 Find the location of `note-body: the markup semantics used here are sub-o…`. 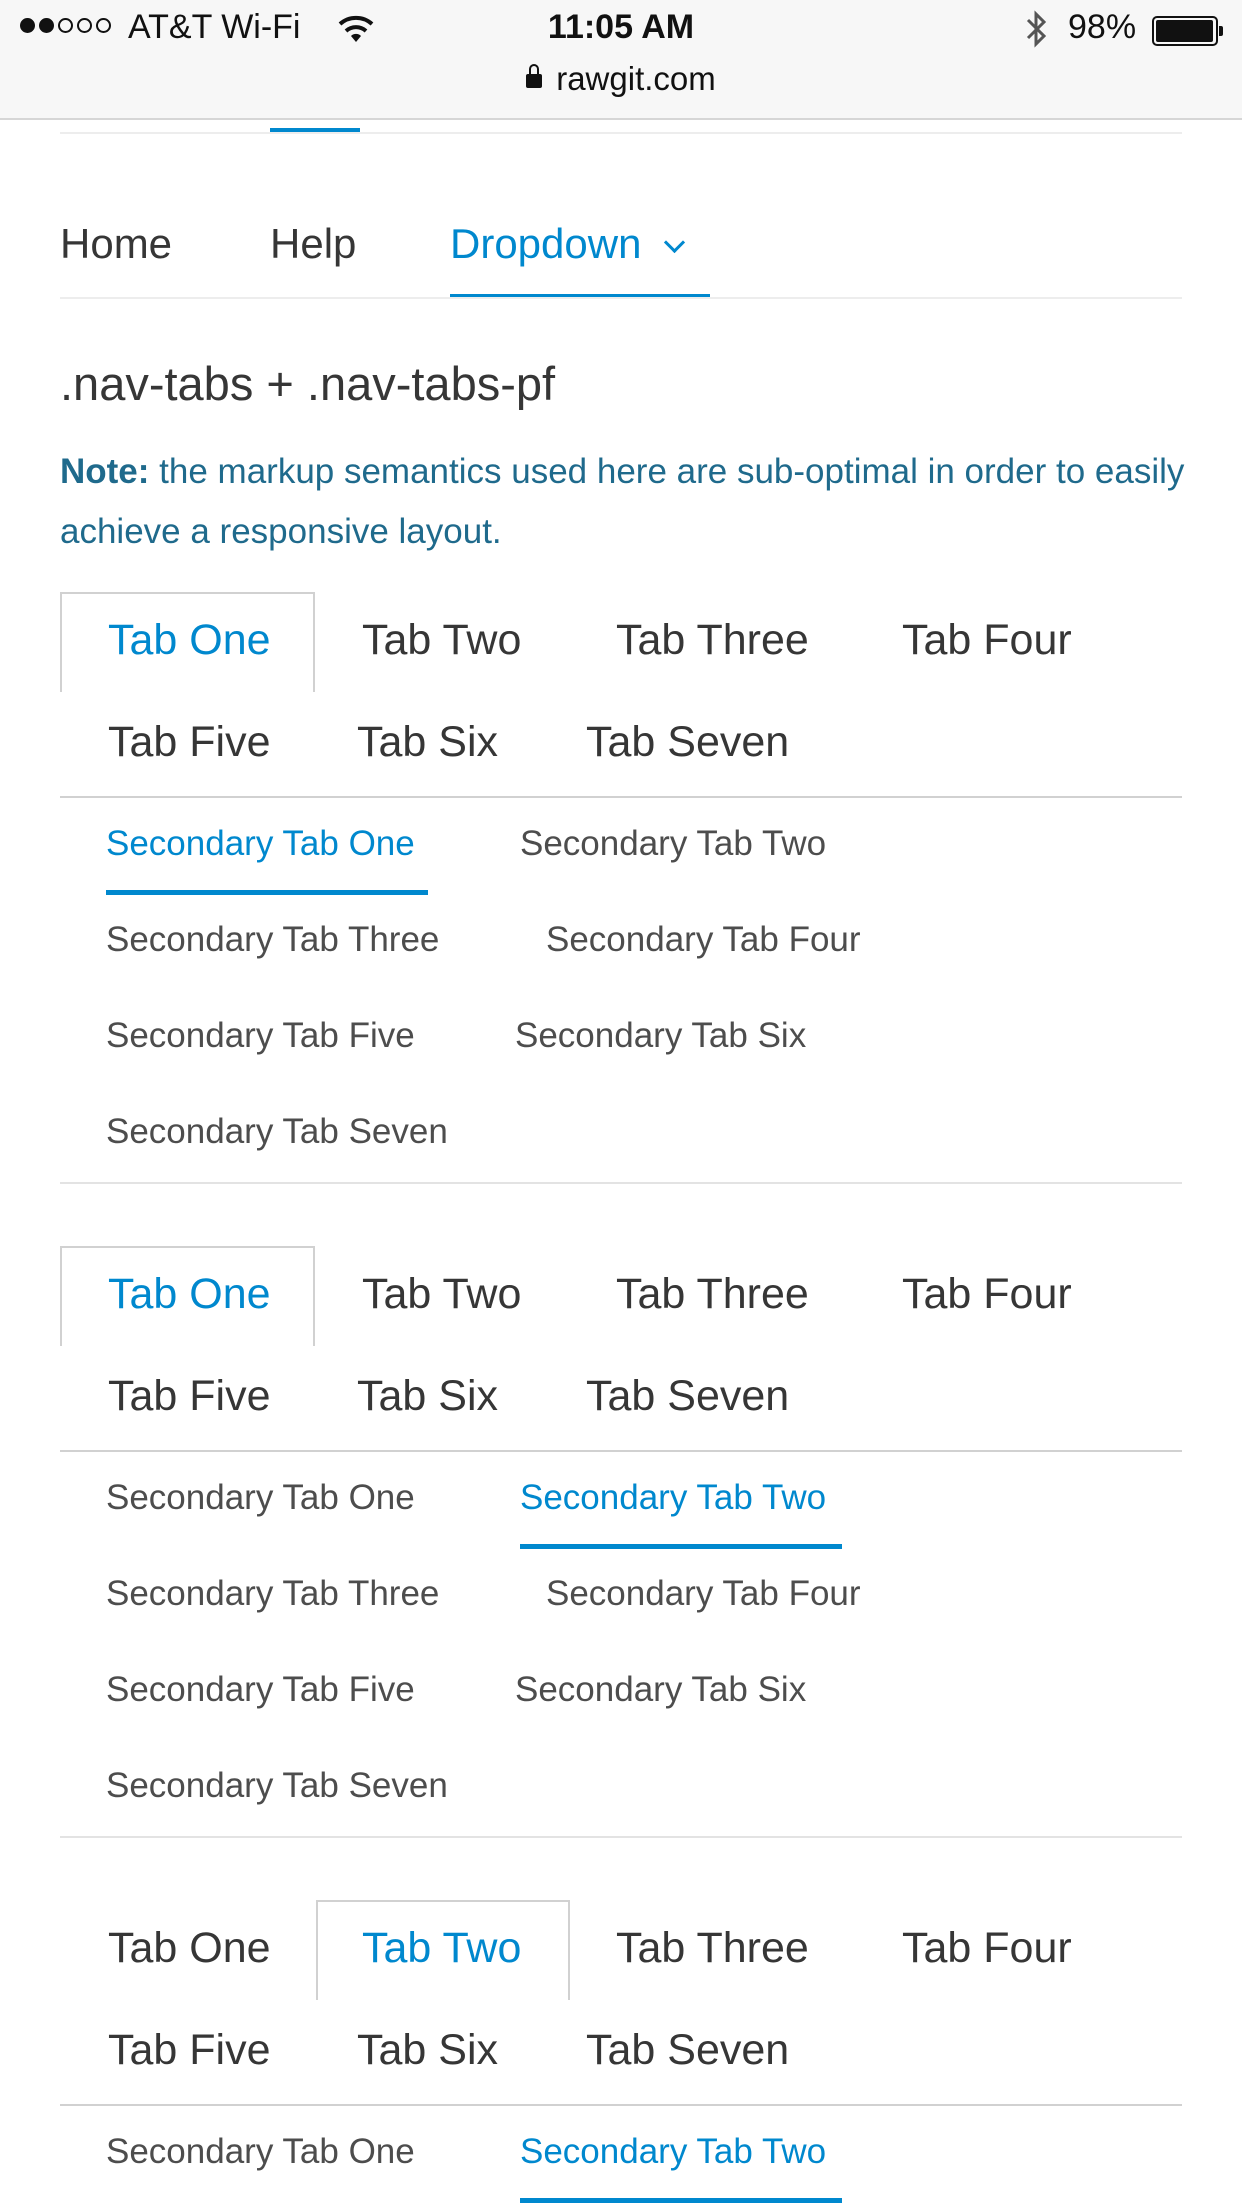

note-body: the markup semantics used here are sub-o… is located at coordinates (622, 501).